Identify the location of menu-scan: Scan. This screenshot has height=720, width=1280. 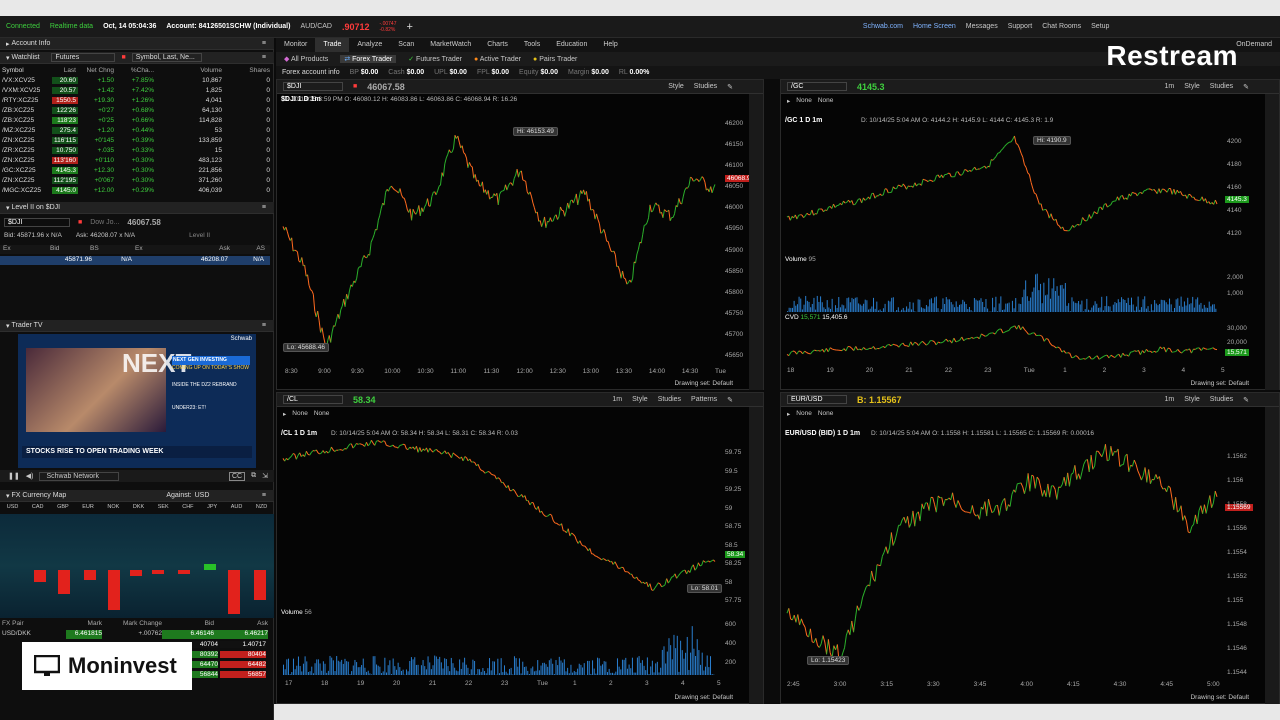
(406, 45).